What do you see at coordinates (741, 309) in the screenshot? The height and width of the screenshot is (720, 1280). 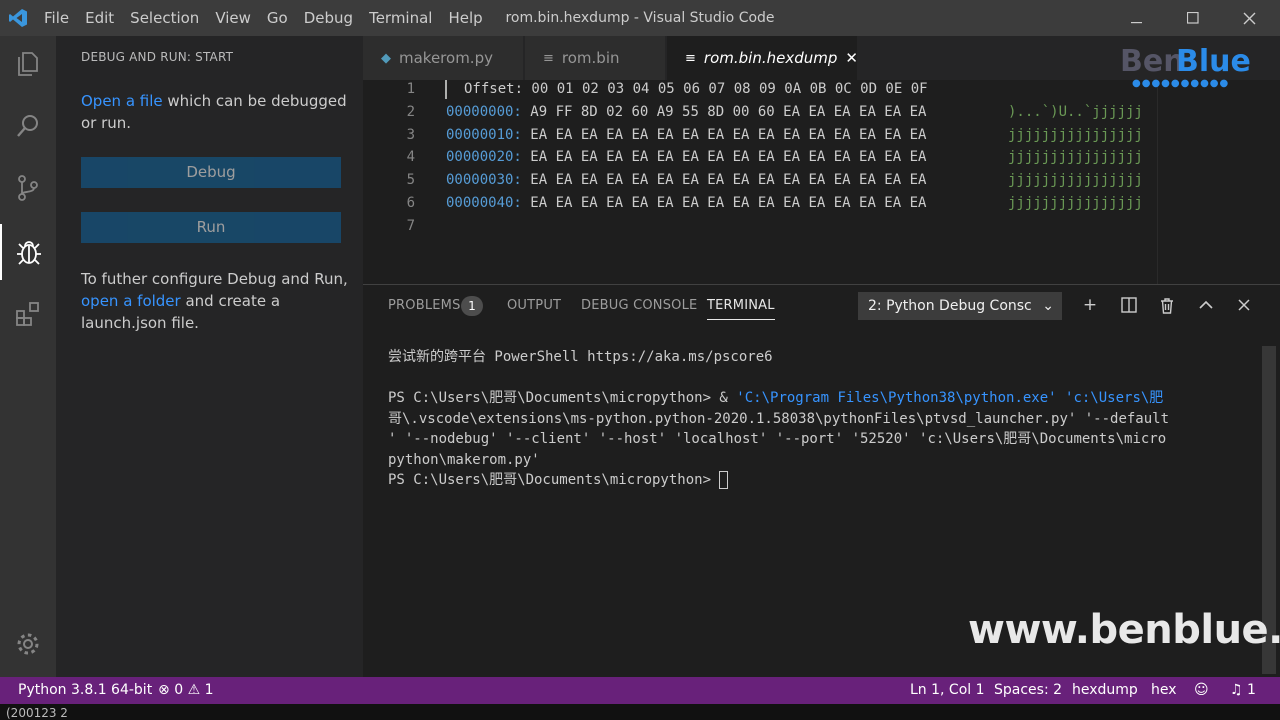 I see `tab-terminal: TERMINAL` at bounding box center [741, 309].